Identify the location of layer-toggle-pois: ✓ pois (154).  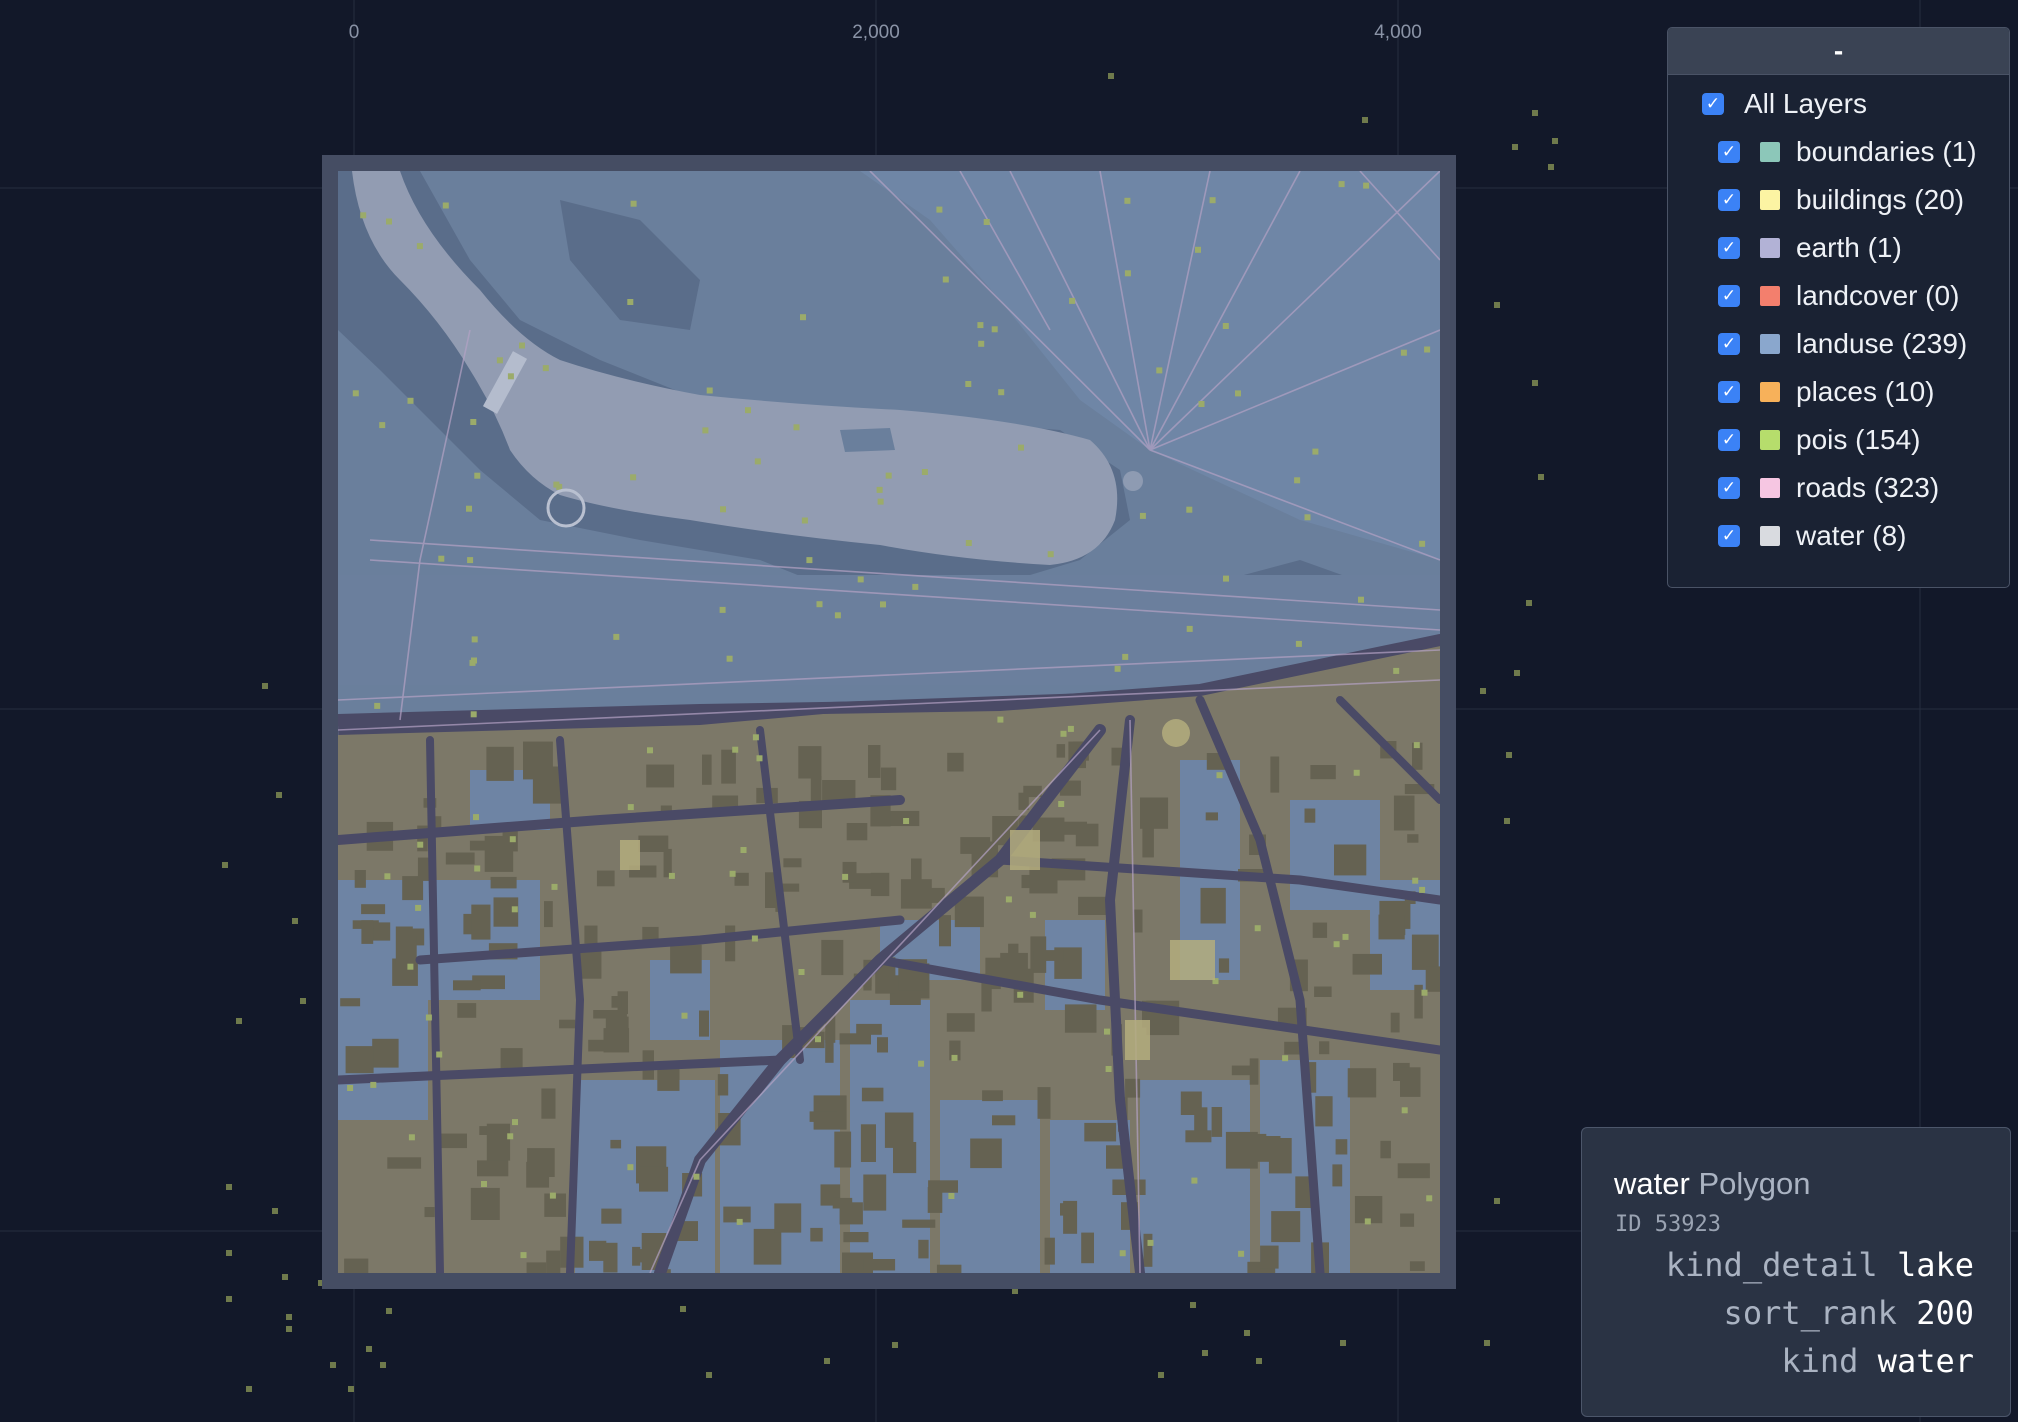
(1819, 440).